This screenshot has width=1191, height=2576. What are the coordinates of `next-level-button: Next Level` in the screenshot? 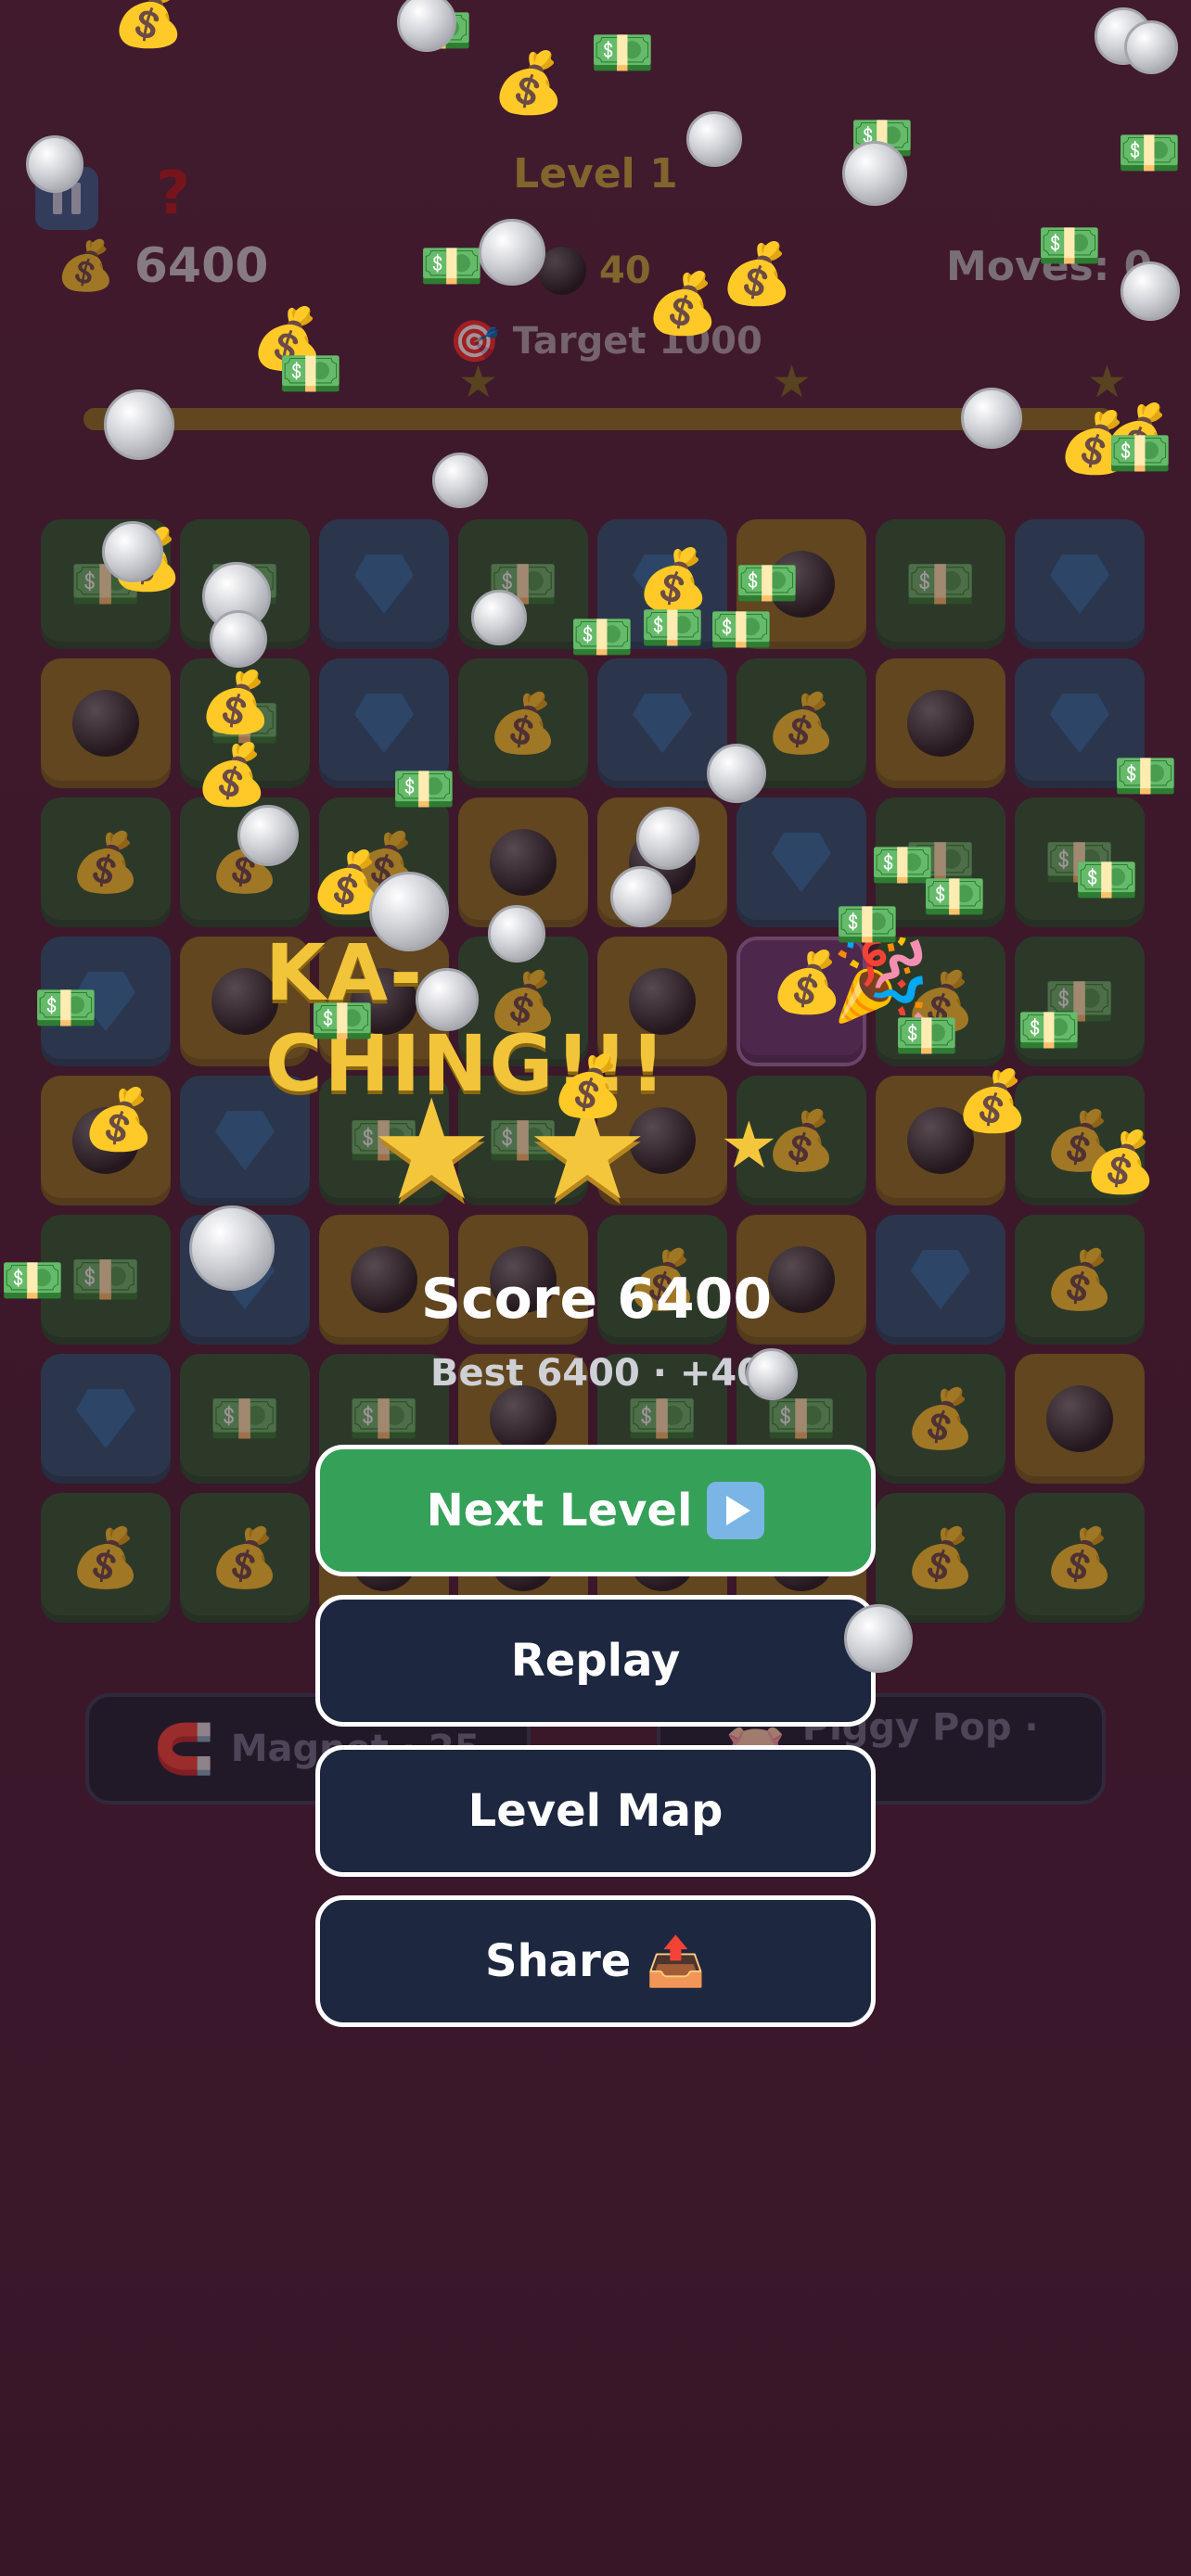 It's located at (595, 1511).